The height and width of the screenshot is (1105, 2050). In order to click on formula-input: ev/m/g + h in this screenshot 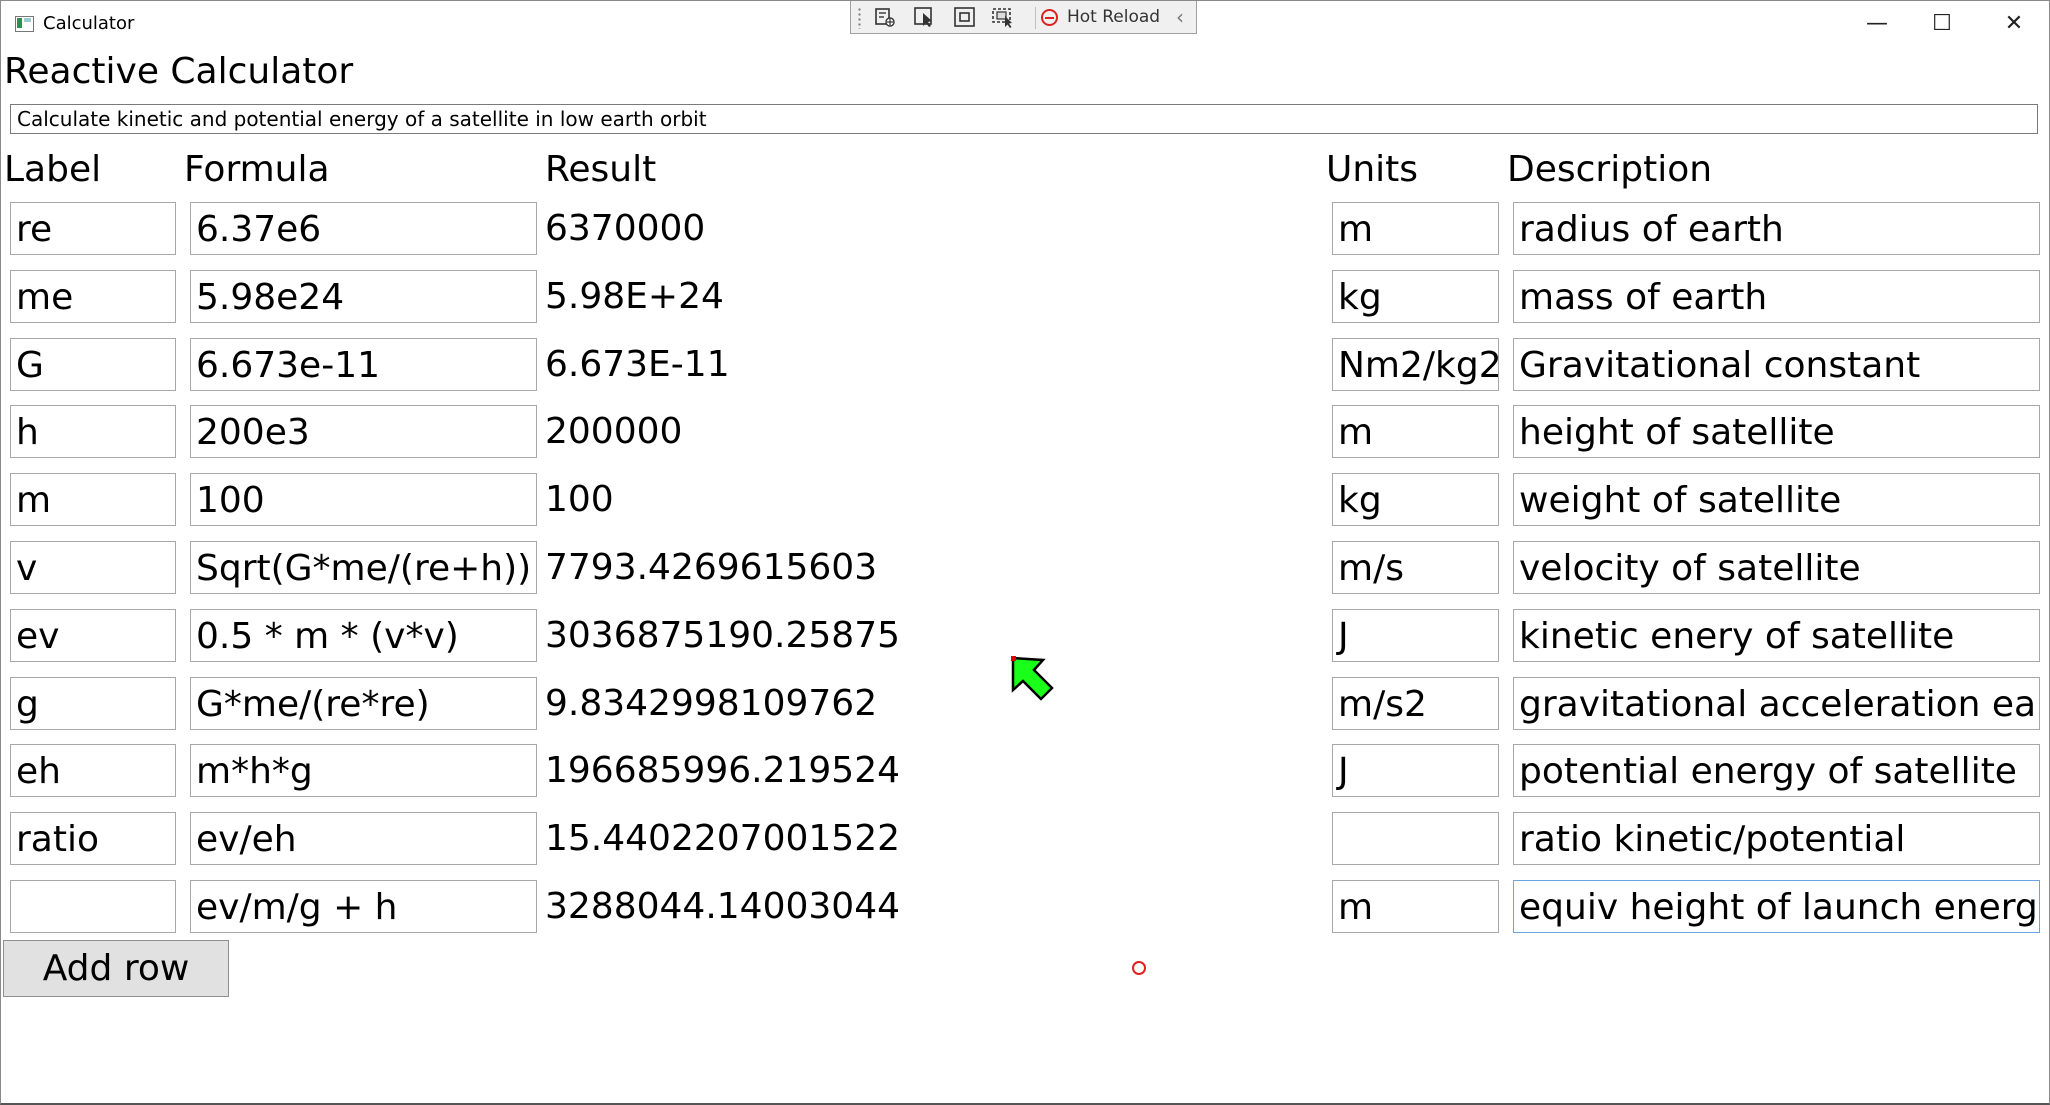, I will do `click(363, 906)`.